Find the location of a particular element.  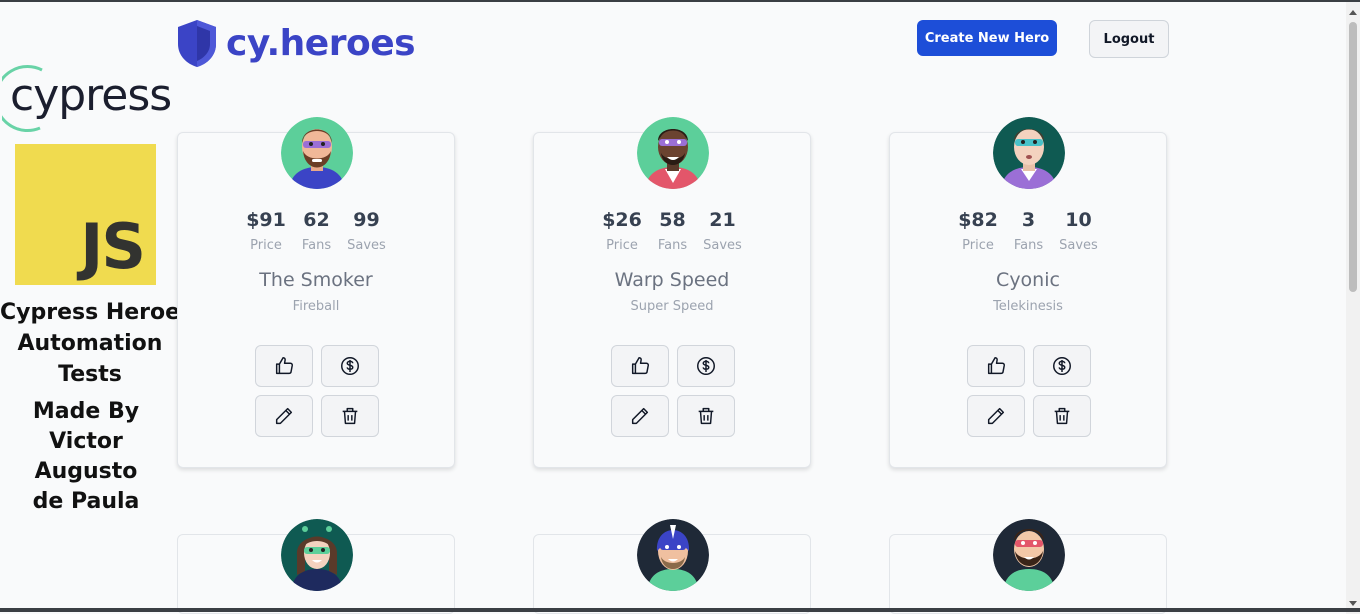

hero-name: The Smoker is located at coordinates (316, 280).